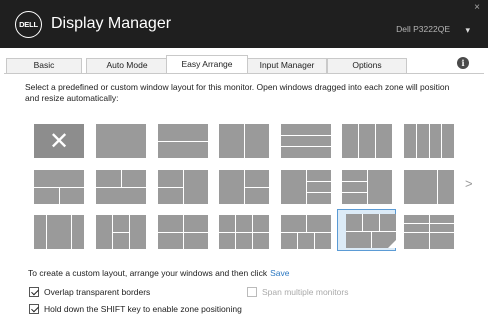 The image size is (488, 331). Describe the element at coordinates (469, 183) in the screenshot. I see `next-page-arrow: >` at that location.